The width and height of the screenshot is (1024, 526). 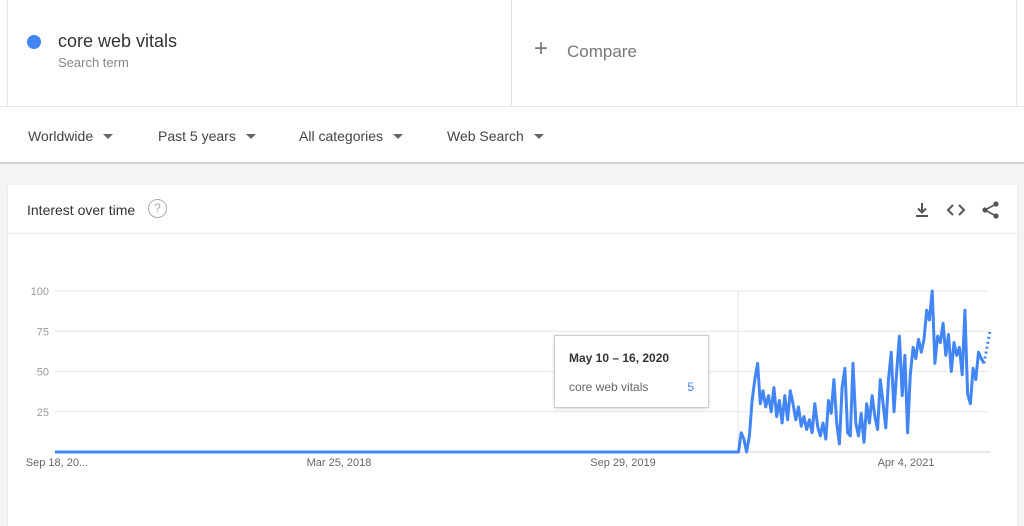 I want to click on chart-tooltip: May 10 – 16, 2020 core web vitals 5, so click(x=631, y=371).